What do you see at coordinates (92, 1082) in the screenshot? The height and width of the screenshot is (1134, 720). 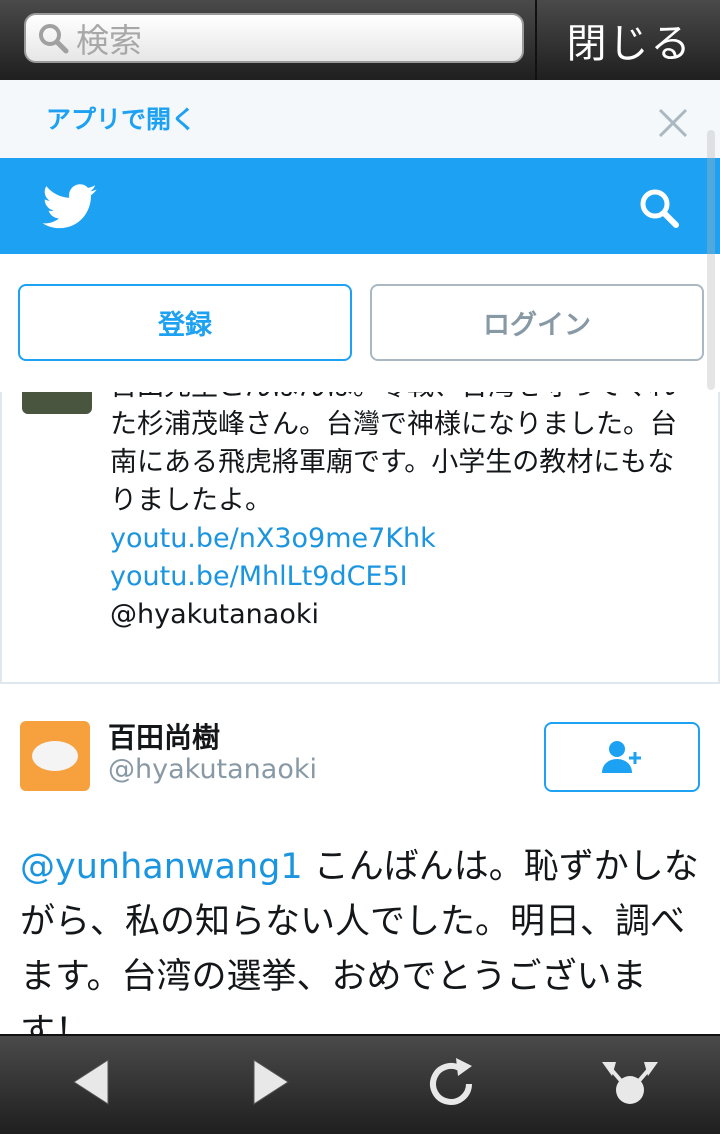 I see `back-icon` at bounding box center [92, 1082].